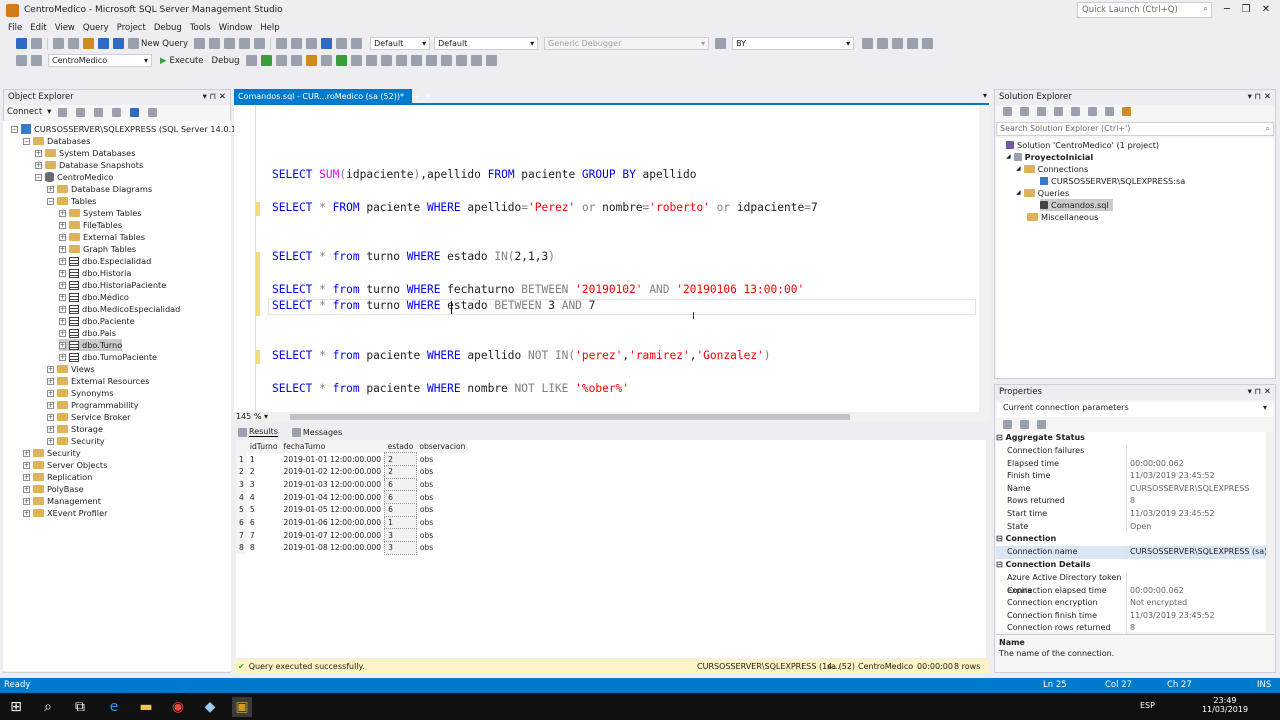 This screenshot has width=1280, height=720. Describe the element at coordinates (793, 43) in the screenshot. I see `find-combo: BY ▾` at that location.